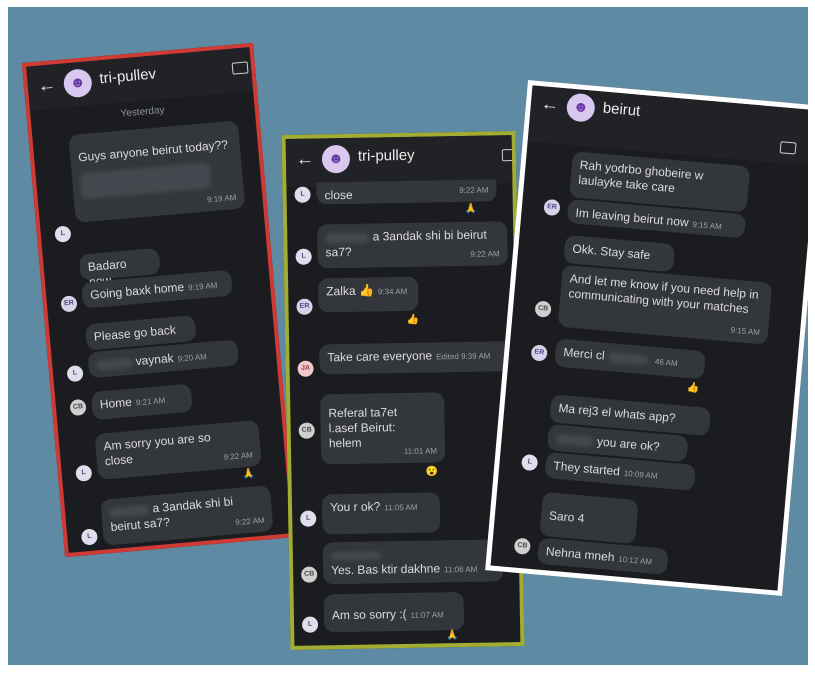  I want to click on message-text: Ma rej3 el whats app?, so click(617, 413).